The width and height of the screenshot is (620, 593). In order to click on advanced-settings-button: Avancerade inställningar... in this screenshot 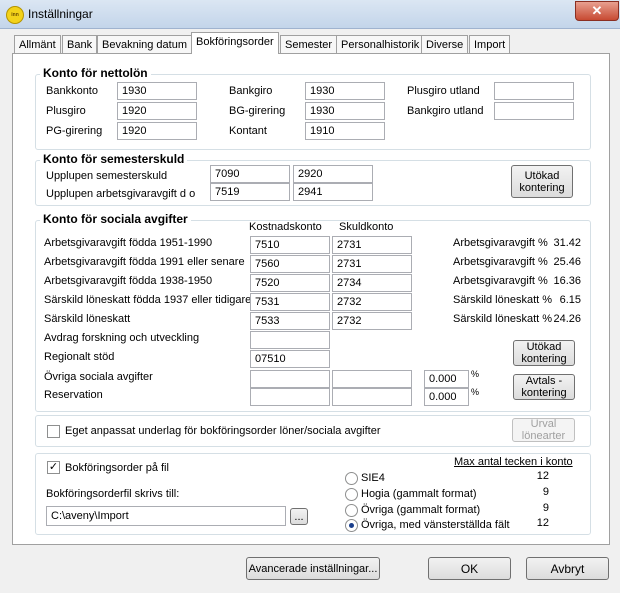, I will do `click(313, 568)`.